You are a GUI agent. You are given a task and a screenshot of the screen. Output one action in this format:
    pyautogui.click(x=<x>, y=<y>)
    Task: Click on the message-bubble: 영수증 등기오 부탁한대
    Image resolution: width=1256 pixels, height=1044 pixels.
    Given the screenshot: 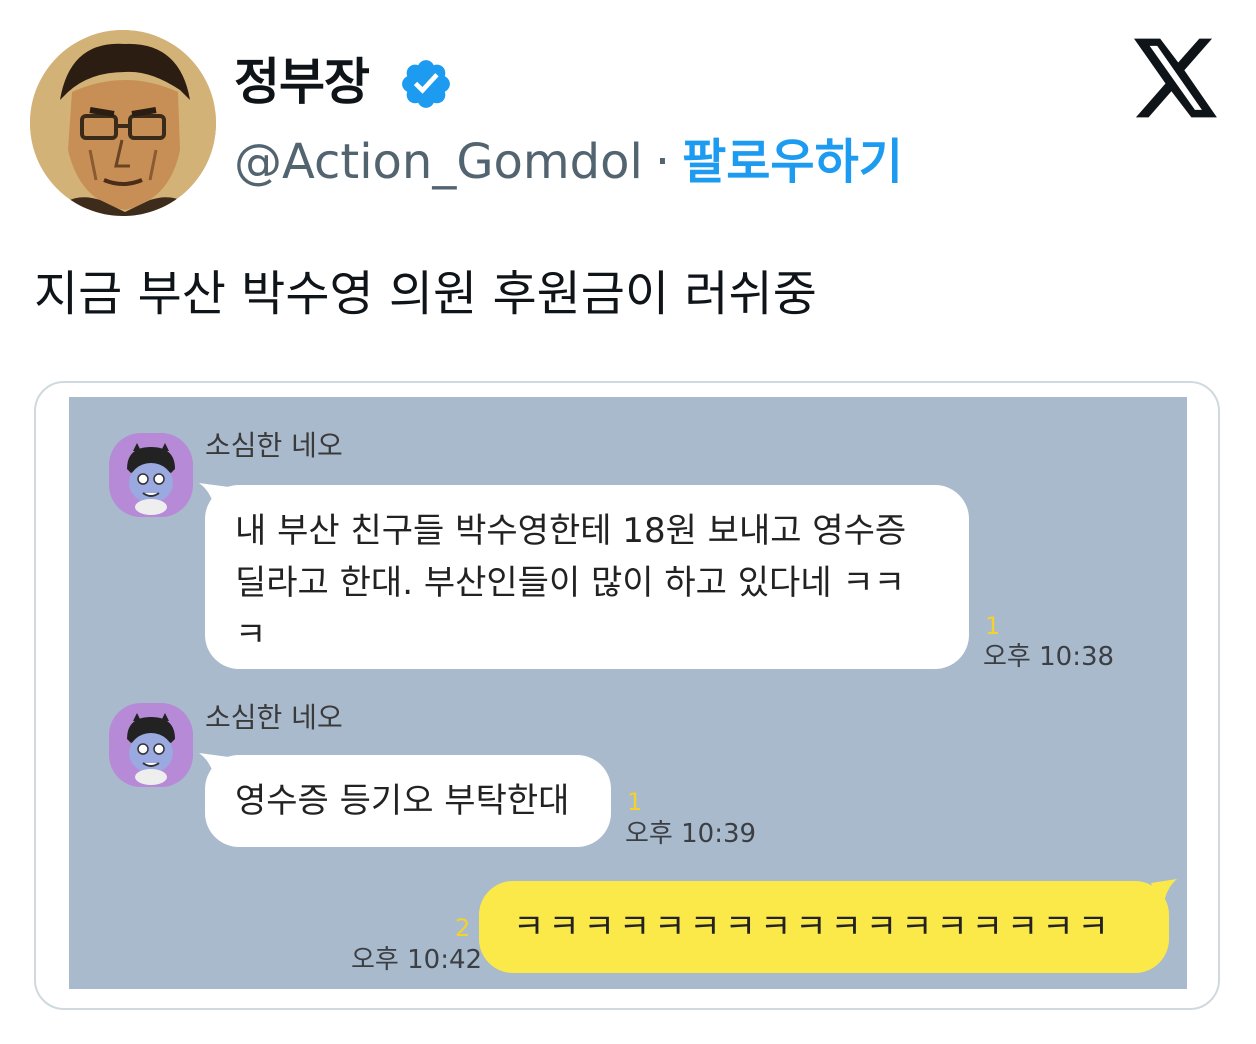 What is the action you would take?
    pyautogui.click(x=408, y=801)
    